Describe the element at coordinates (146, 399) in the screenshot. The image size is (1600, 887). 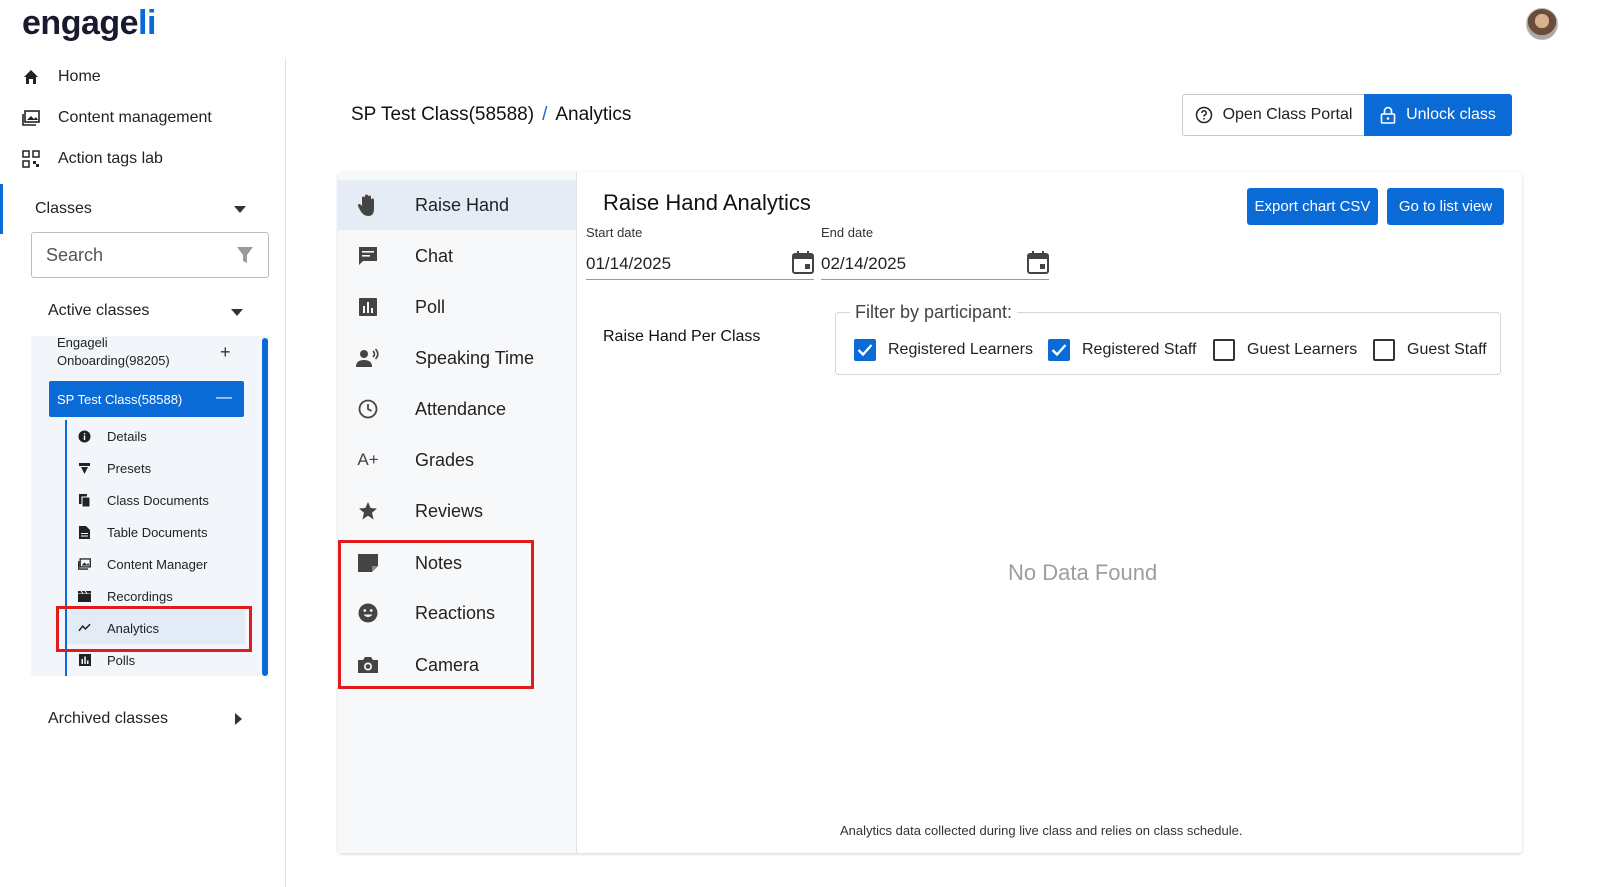
I see `class-item-selected: SP Test Class(58588) —` at that location.